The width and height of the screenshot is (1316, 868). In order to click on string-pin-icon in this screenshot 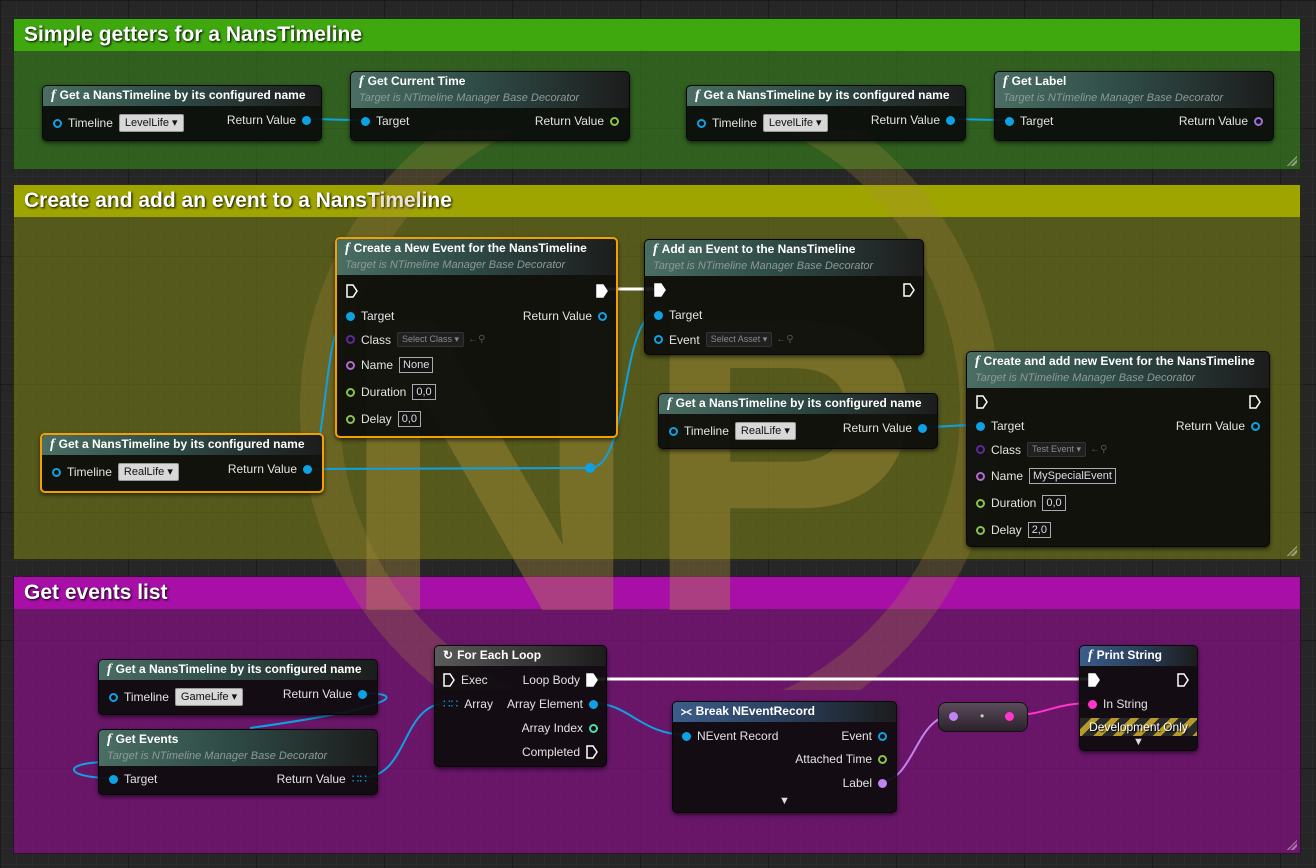, I will do `click(1092, 704)`.